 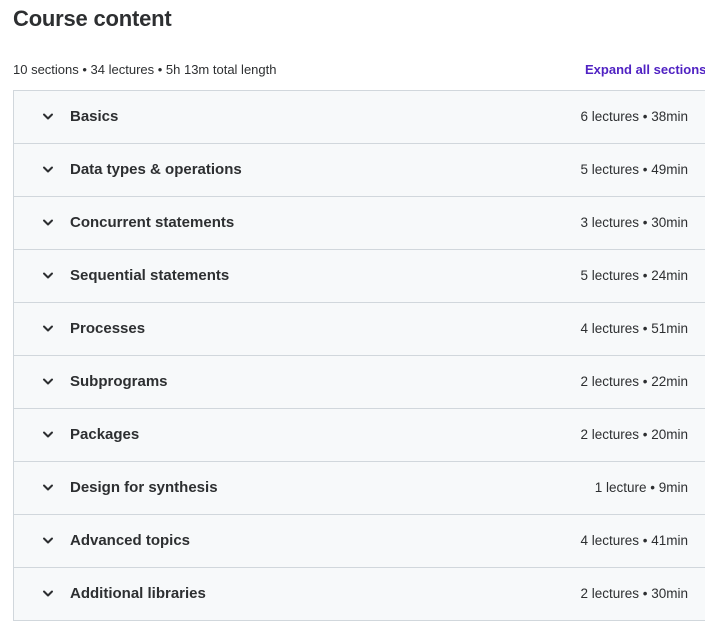 I want to click on section-title: Design for synthesis, so click(x=144, y=487).